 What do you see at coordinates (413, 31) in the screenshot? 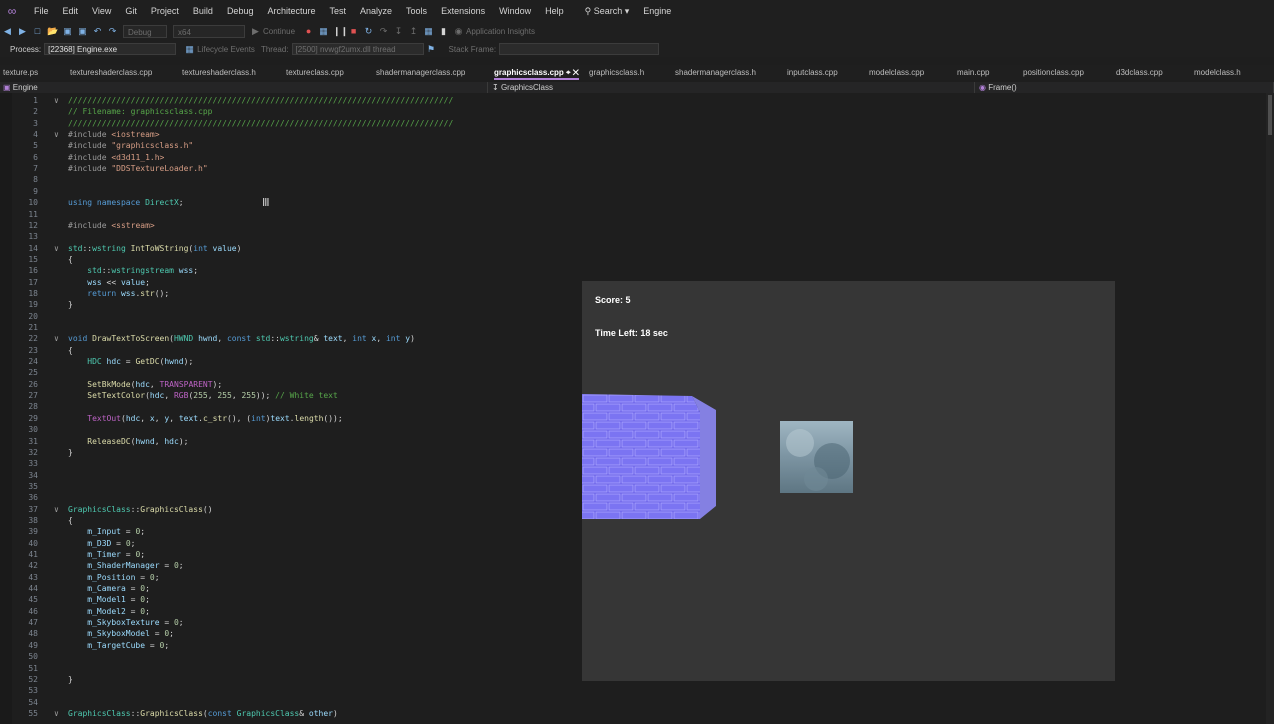
I see `step-out-icon: ↥` at bounding box center [413, 31].